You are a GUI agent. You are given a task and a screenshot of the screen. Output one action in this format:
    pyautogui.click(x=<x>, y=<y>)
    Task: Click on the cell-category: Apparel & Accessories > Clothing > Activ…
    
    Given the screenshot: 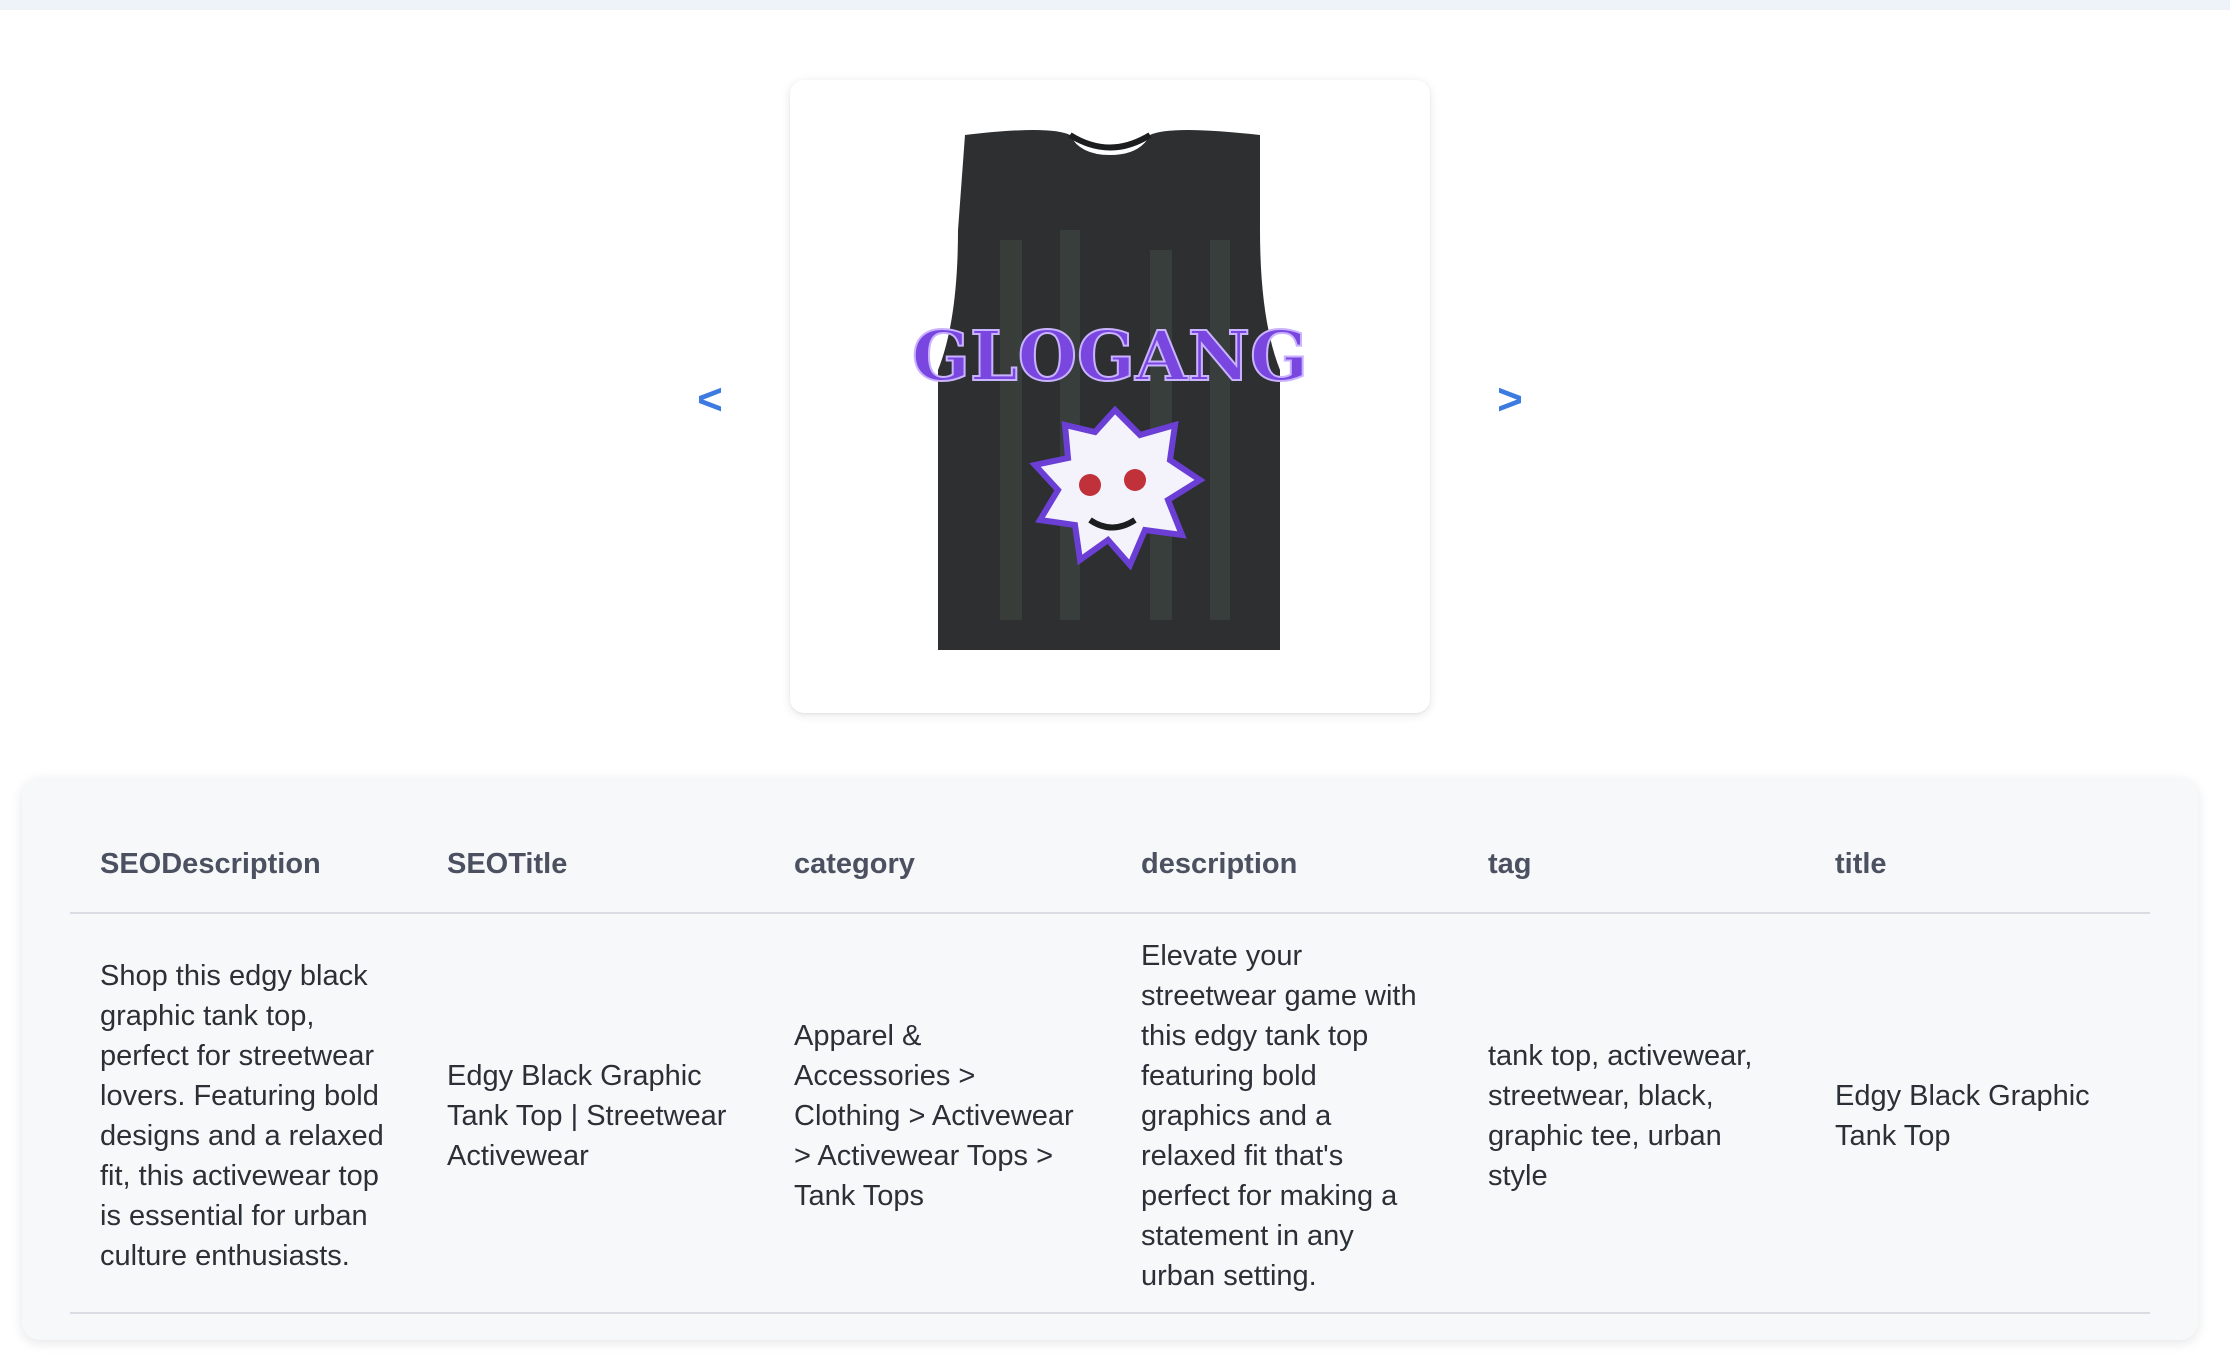 What is the action you would take?
    pyautogui.click(x=937, y=1113)
    